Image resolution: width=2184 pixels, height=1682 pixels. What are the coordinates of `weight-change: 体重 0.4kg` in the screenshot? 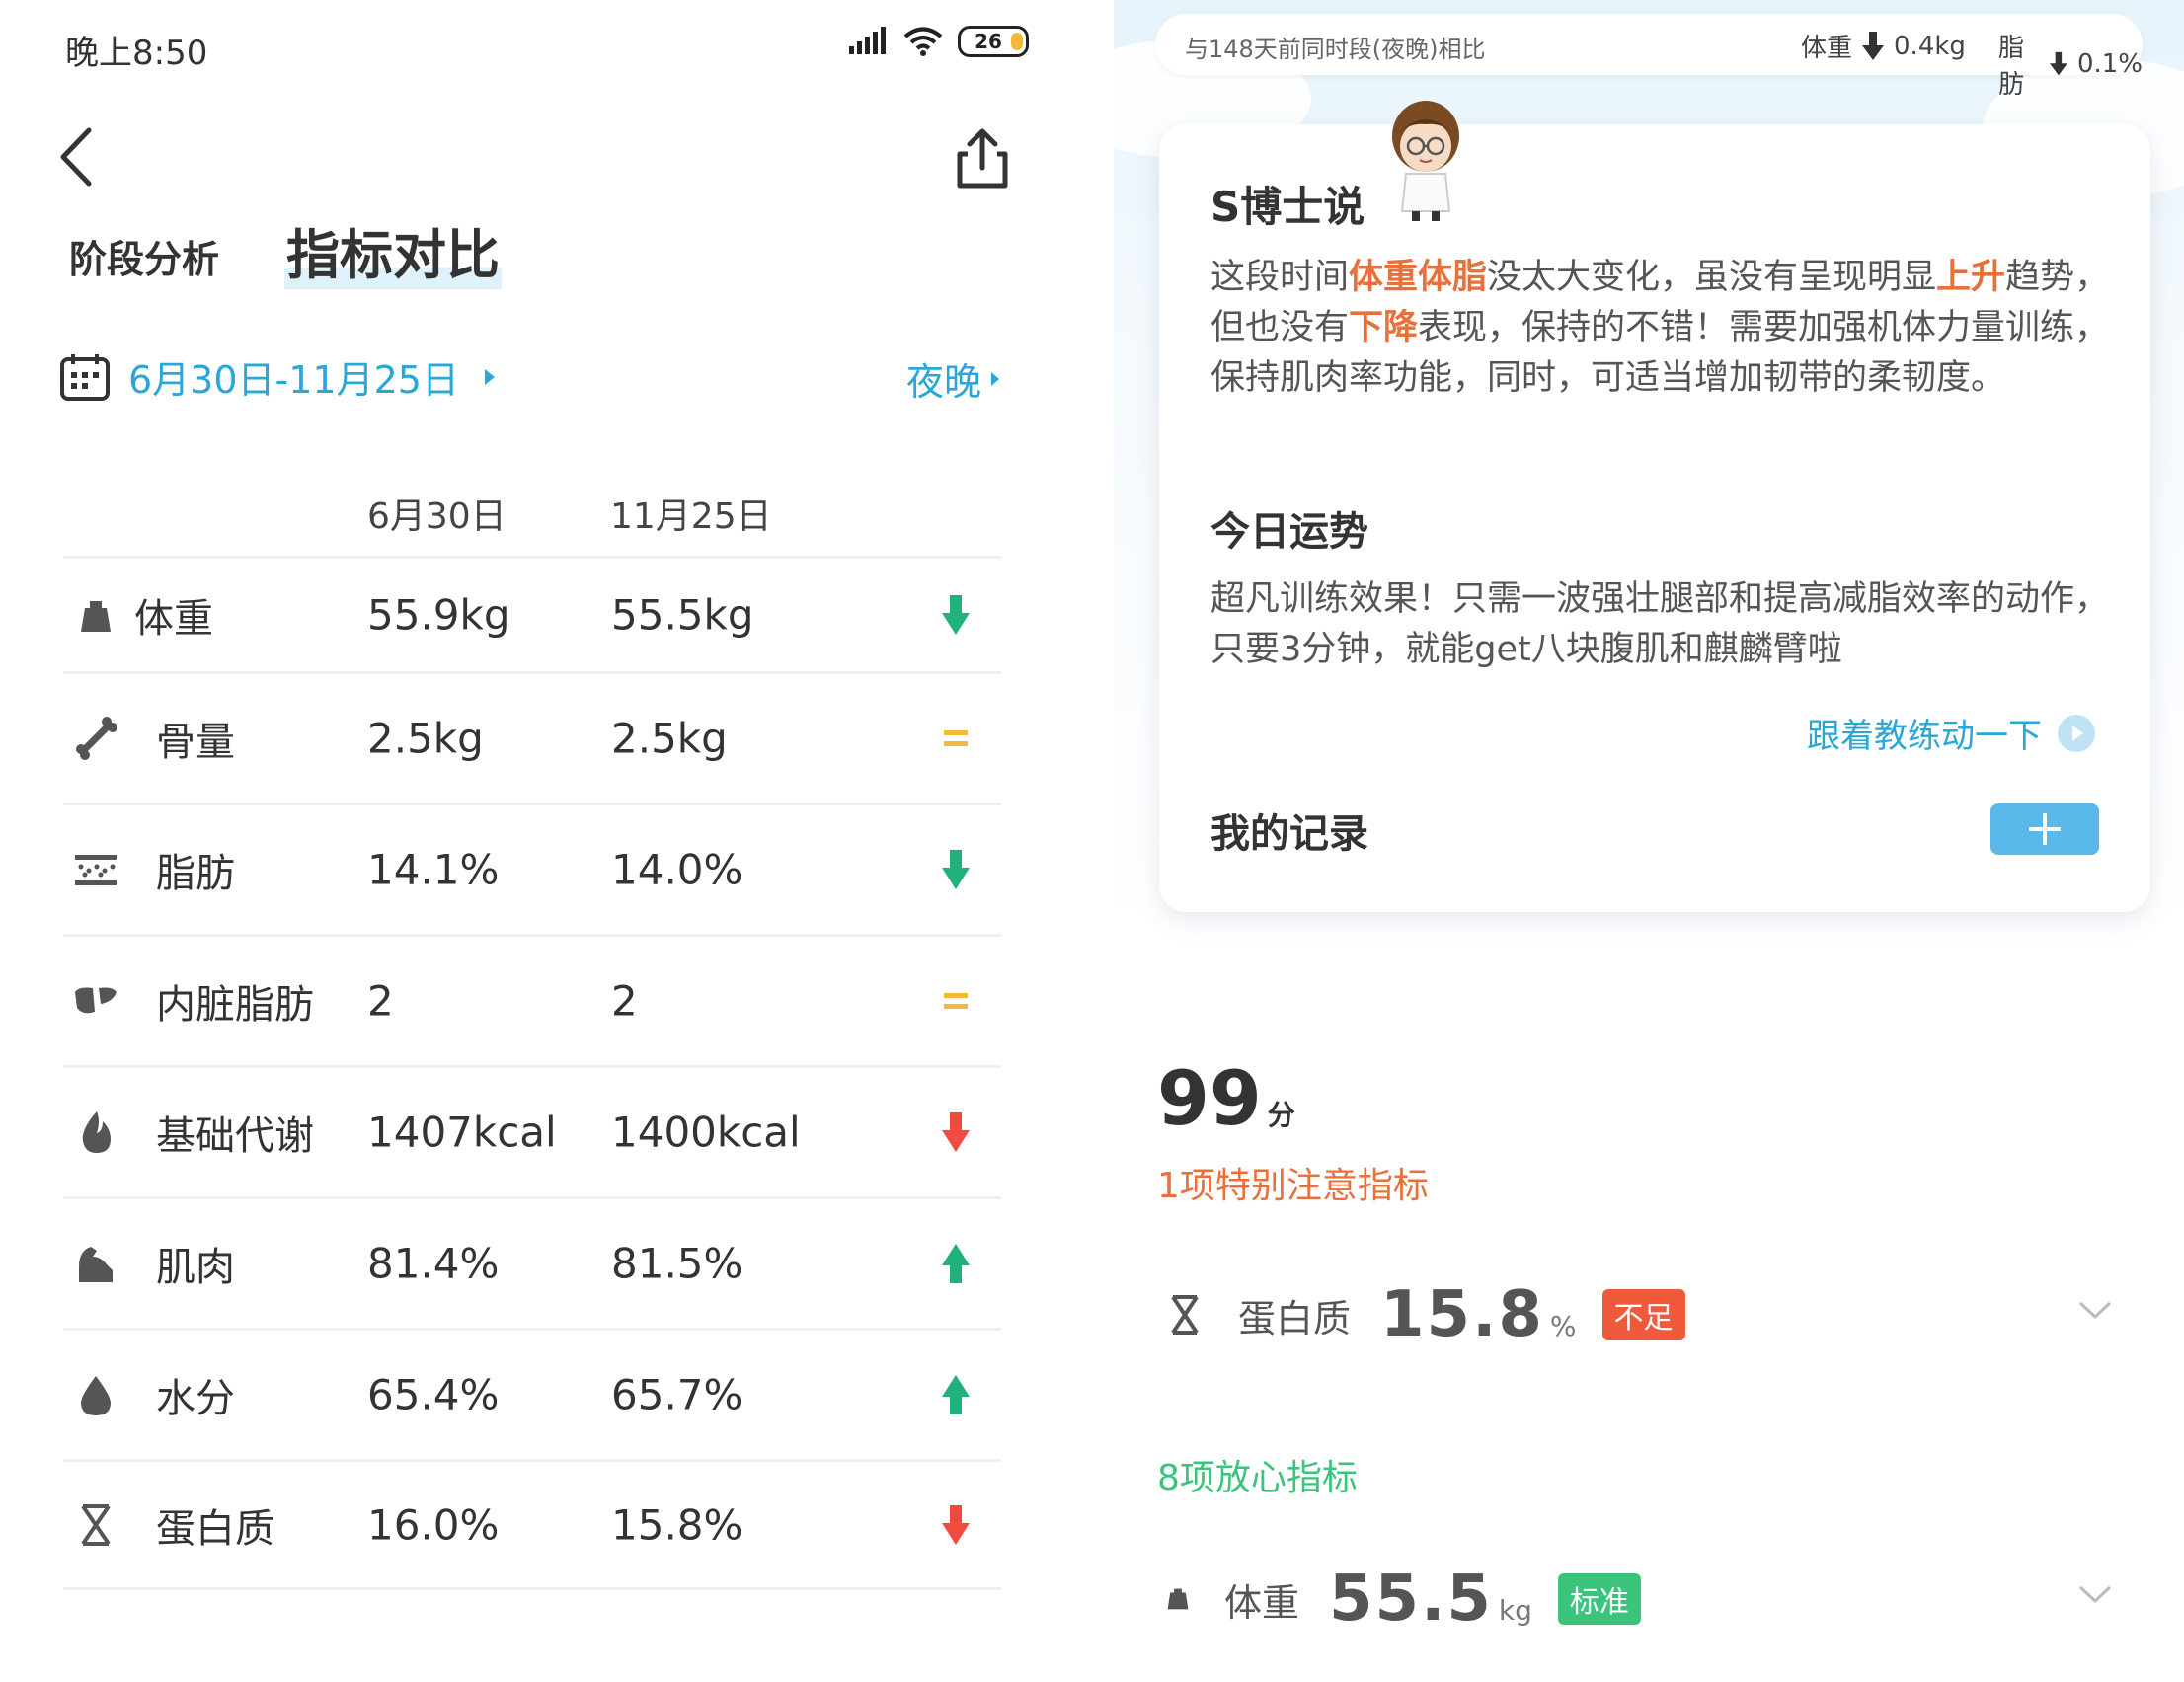 It's located at (1883, 46).